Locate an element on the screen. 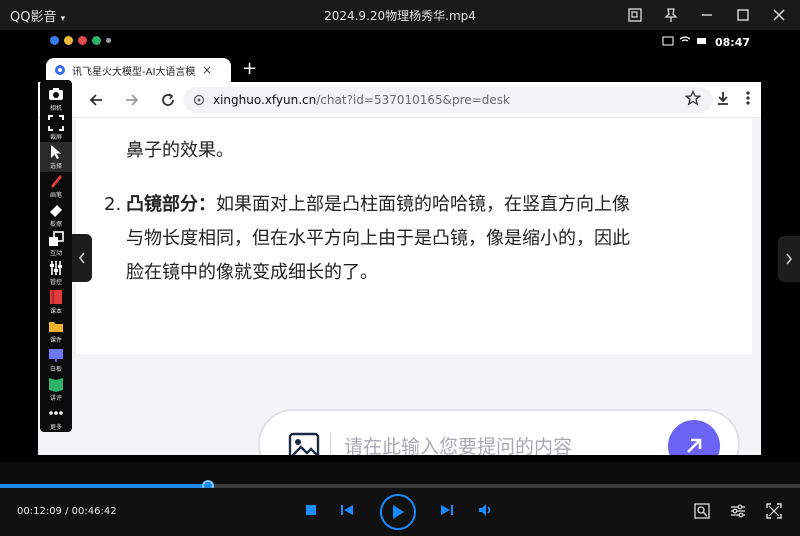  forward-button is located at coordinates (132, 100).